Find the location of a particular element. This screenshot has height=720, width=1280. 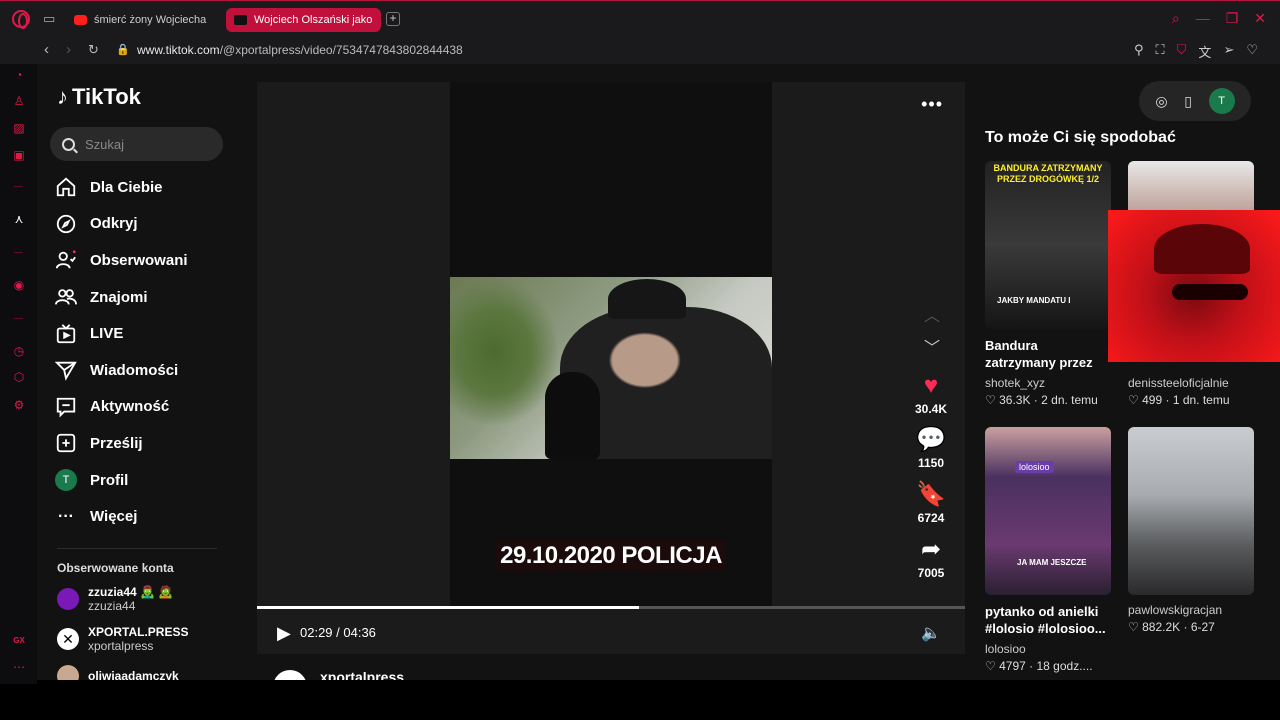

vpn-shield-icon: ⛉ is located at coordinates (1182, 51).